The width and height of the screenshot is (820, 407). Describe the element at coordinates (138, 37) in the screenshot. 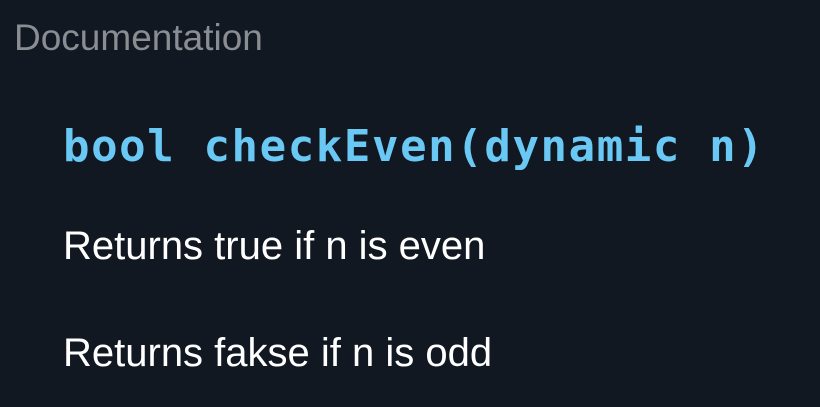

I see `panel-title: Documentation` at that location.